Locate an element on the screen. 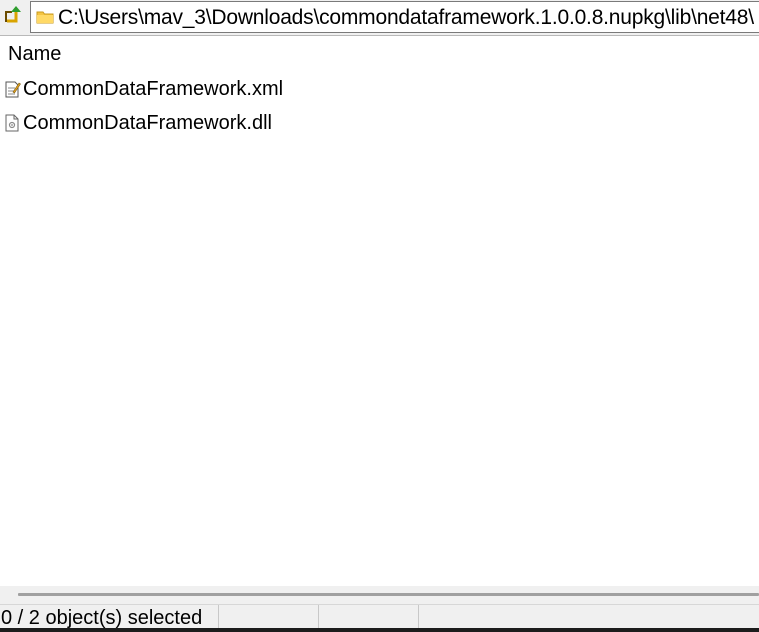 The height and width of the screenshot is (632, 759). status-cell-size is located at coordinates (269, 617).